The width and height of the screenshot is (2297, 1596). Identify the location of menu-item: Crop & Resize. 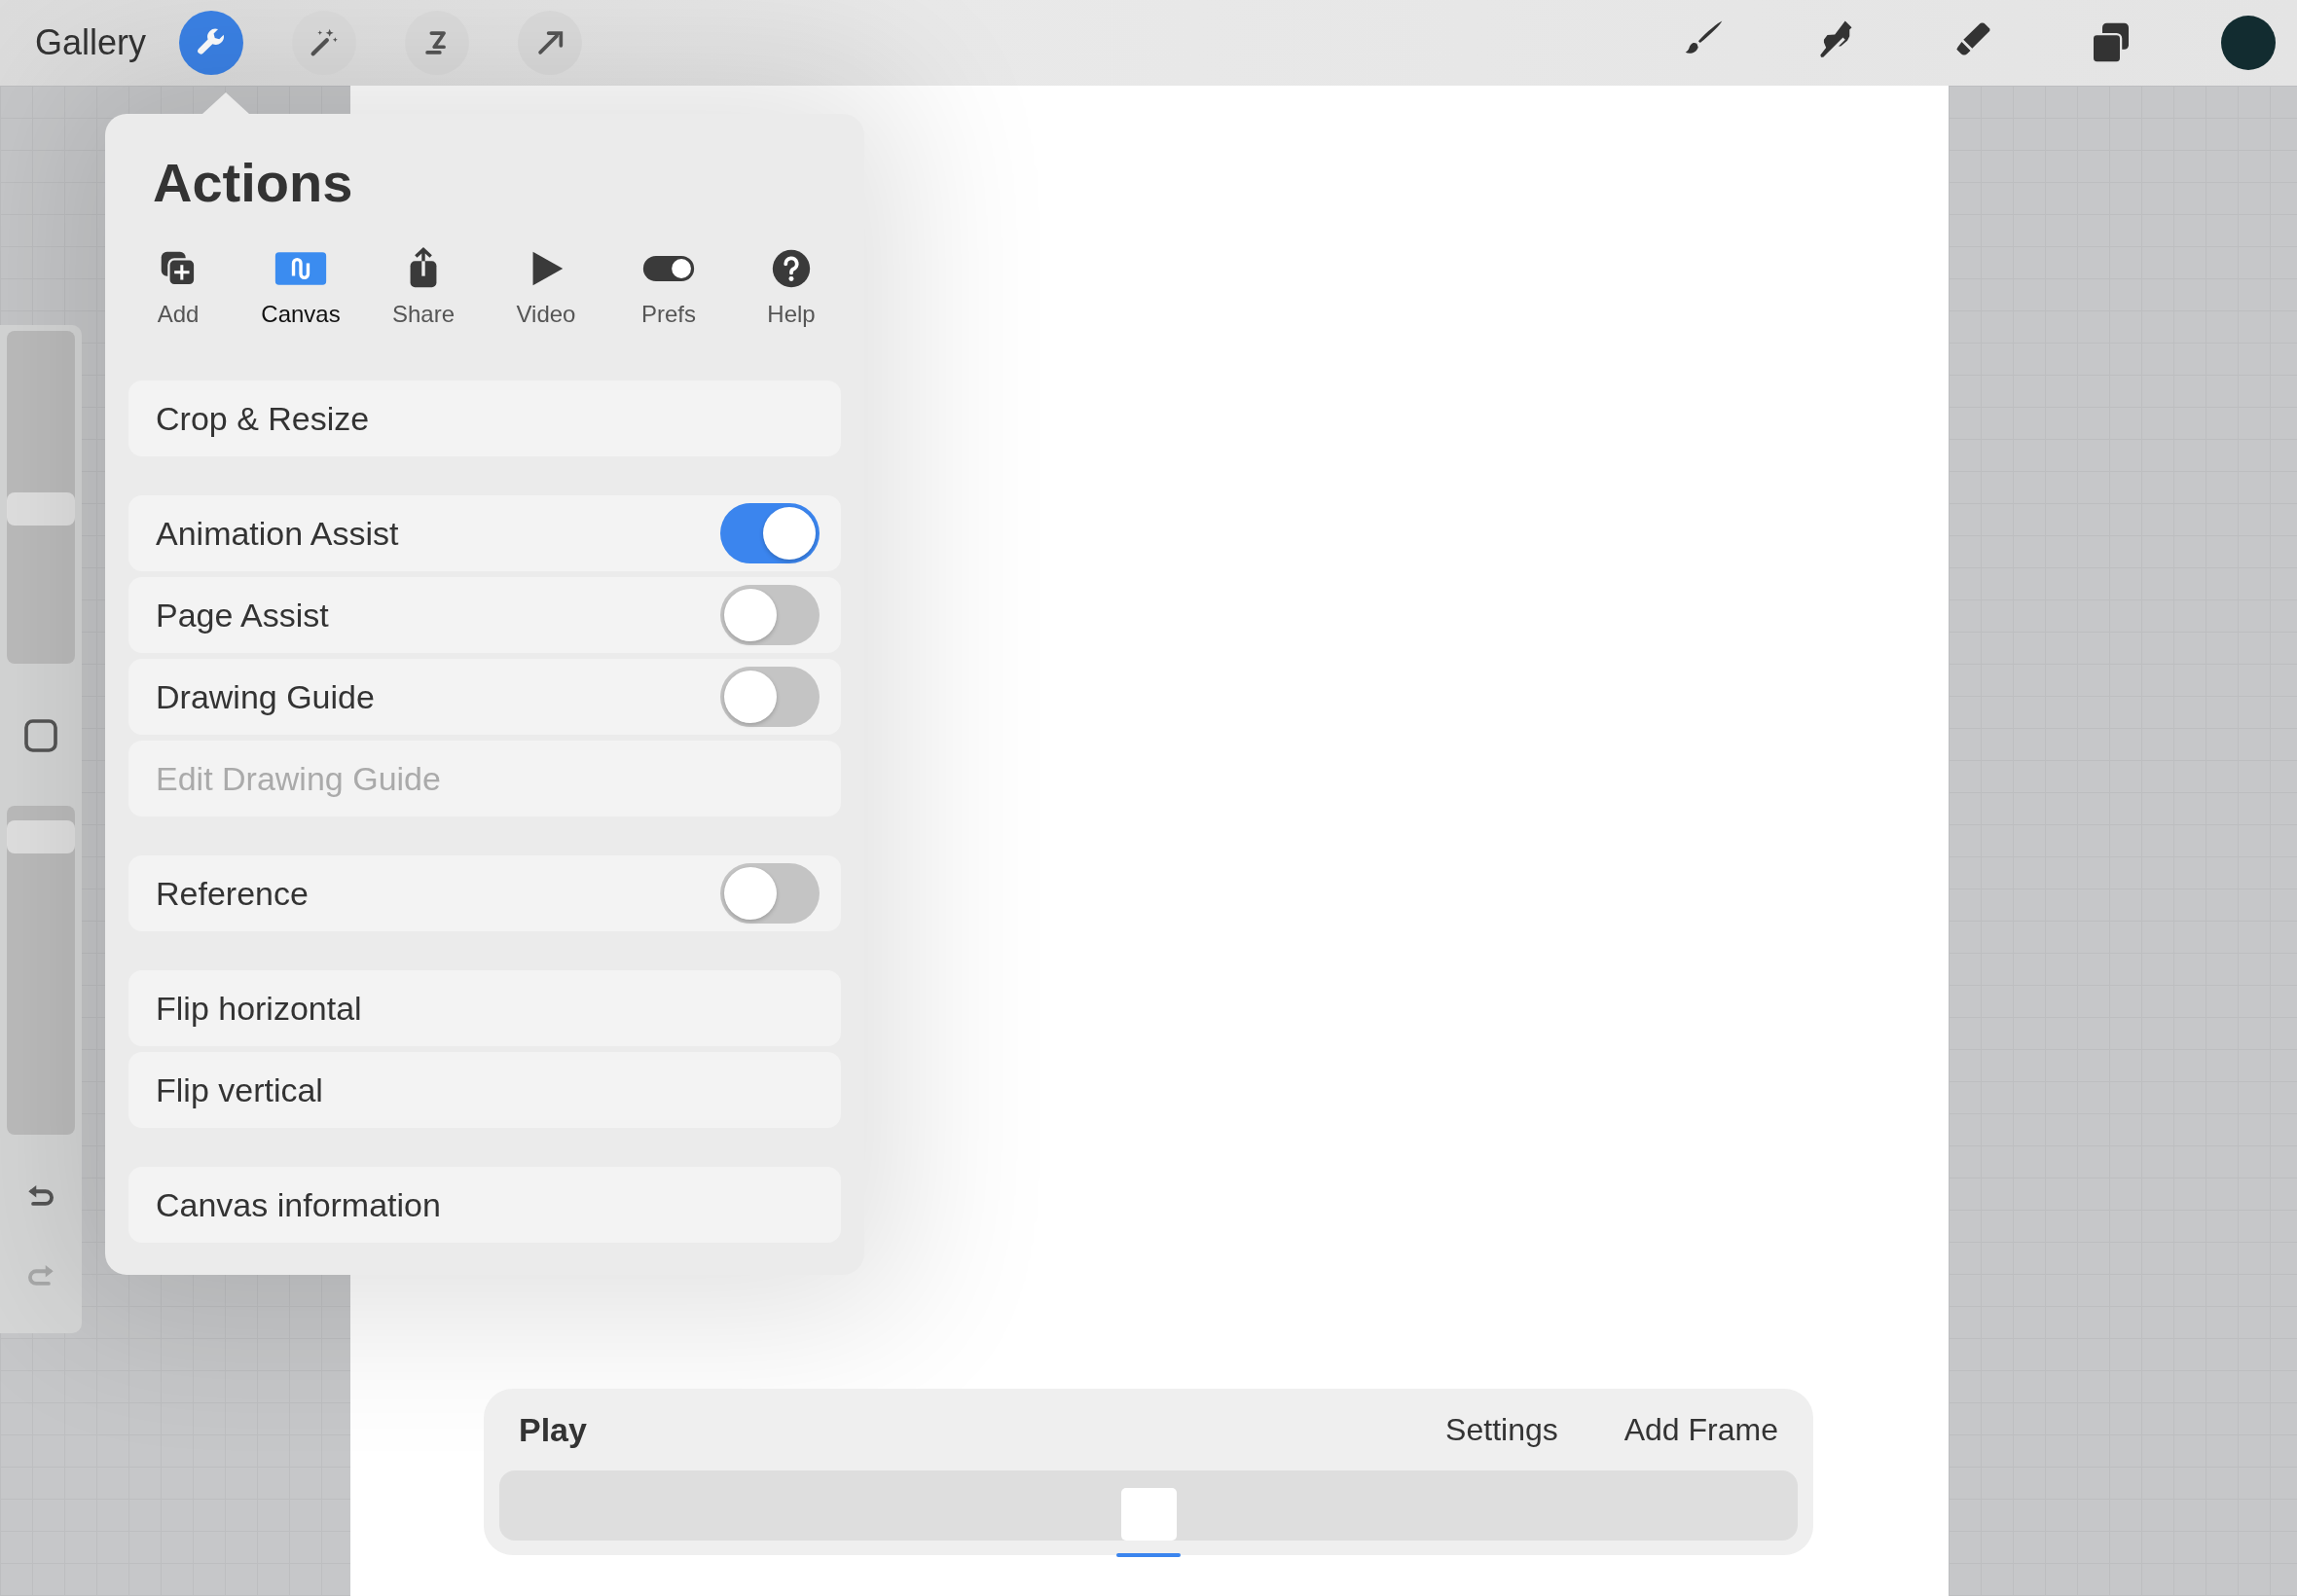
(485, 418).